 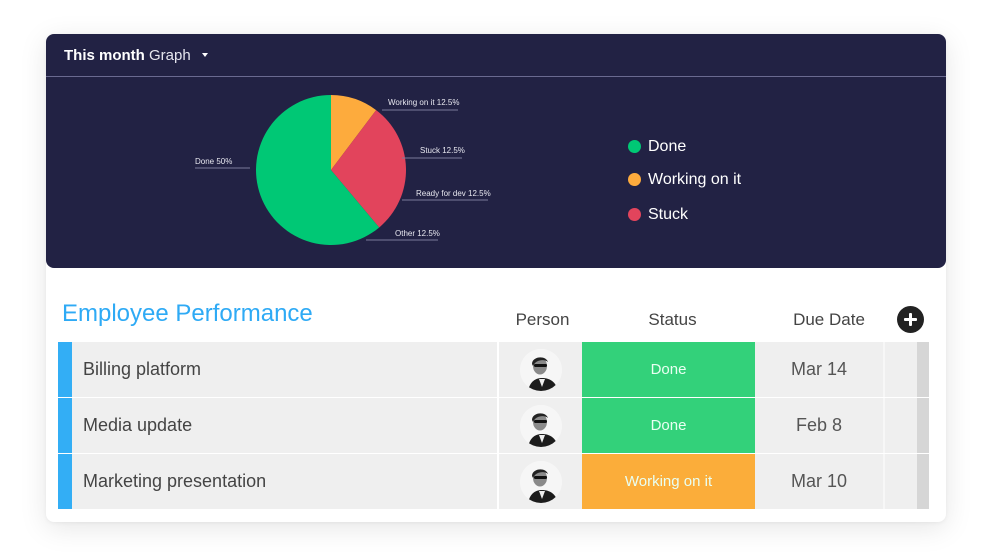 What do you see at coordinates (423, 102) in the screenshot?
I see `pie-label-working-on-it: Working on it 12.5%` at bounding box center [423, 102].